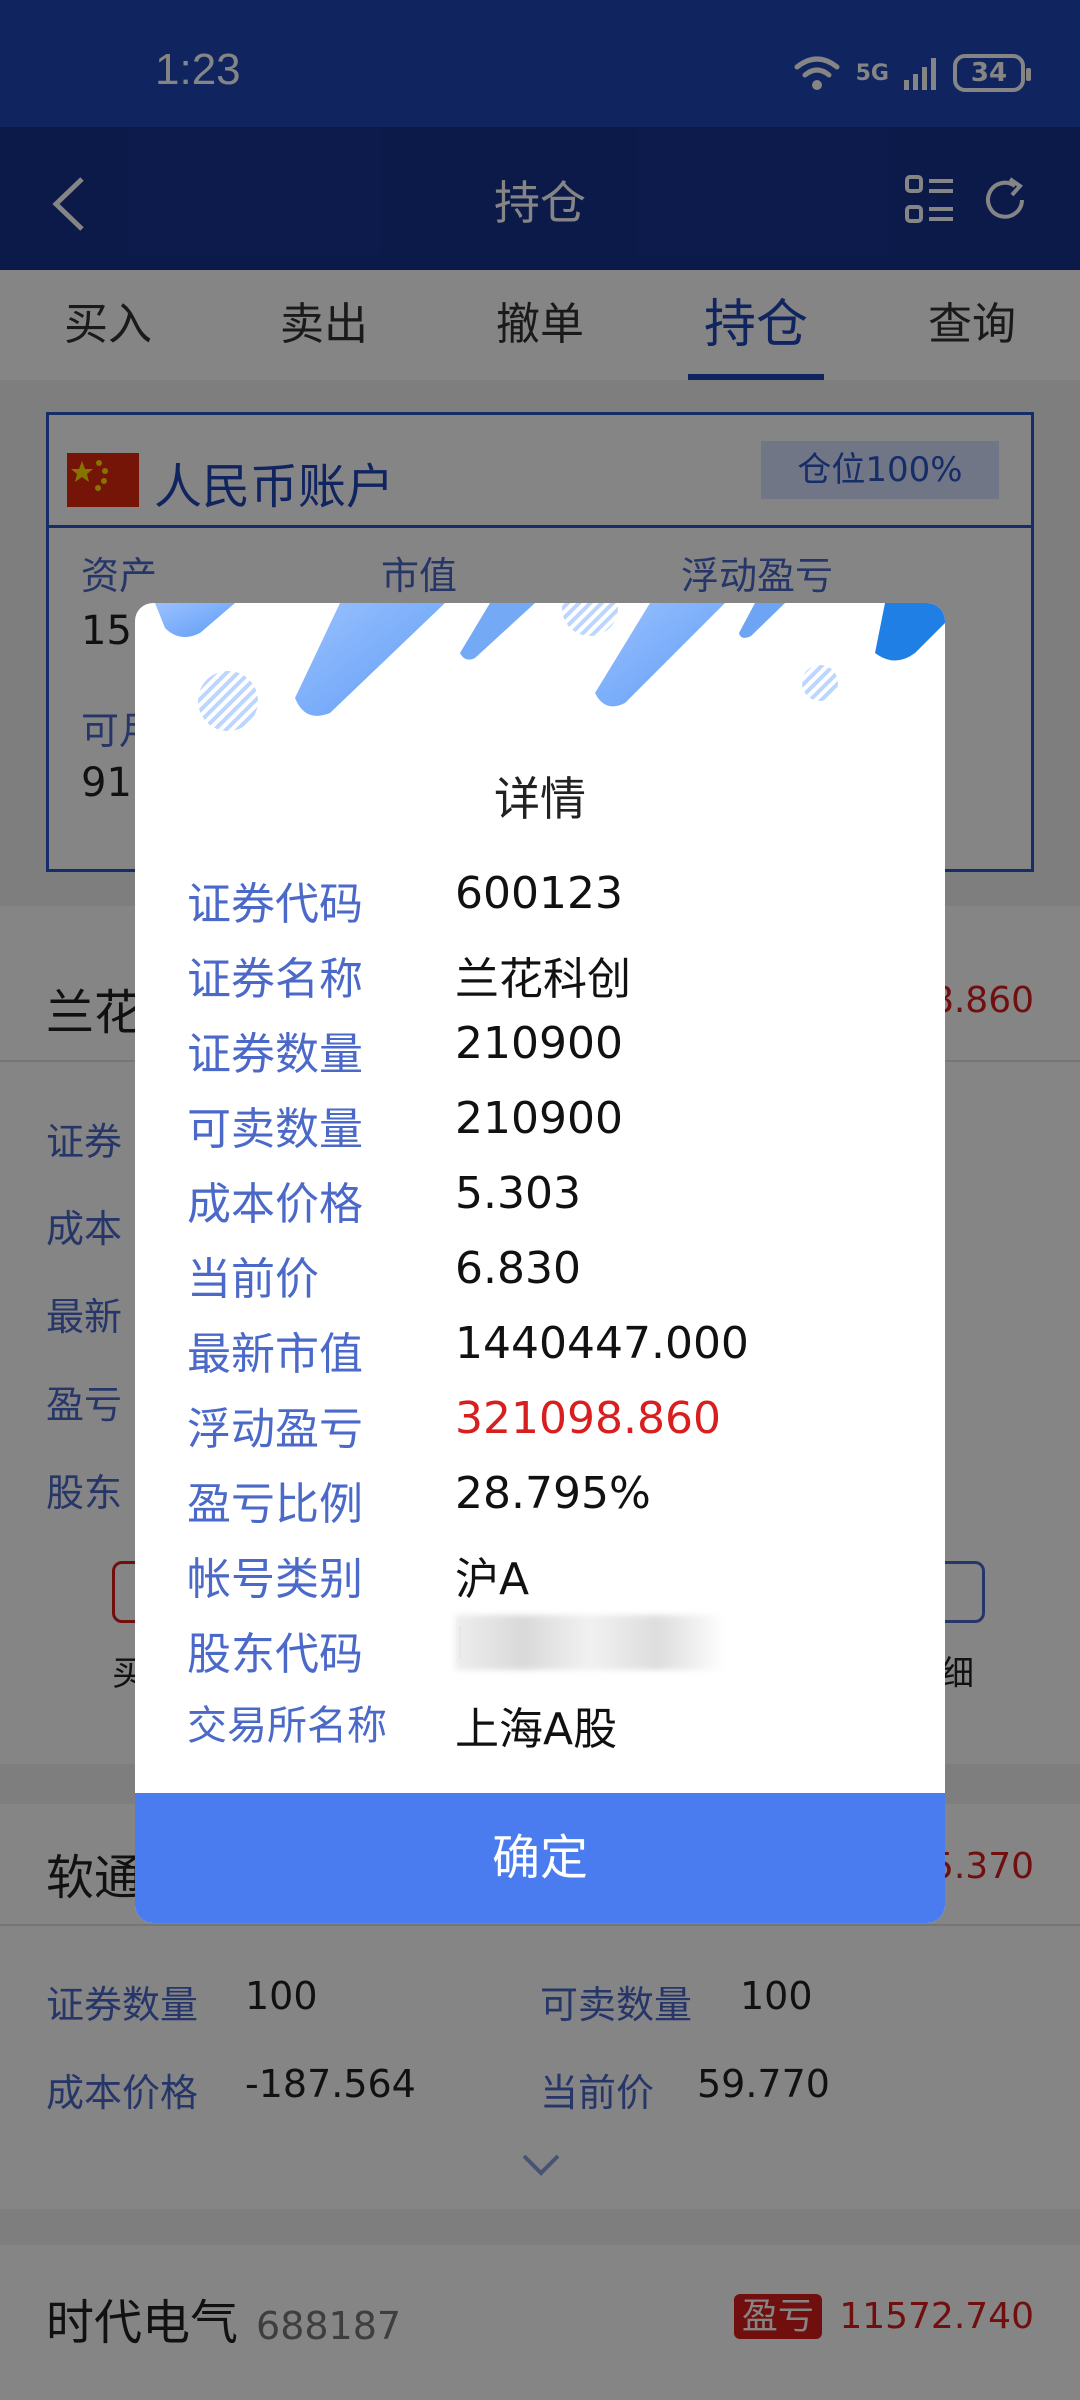  I want to click on detail-label: 交易所名称, so click(287, 1726).